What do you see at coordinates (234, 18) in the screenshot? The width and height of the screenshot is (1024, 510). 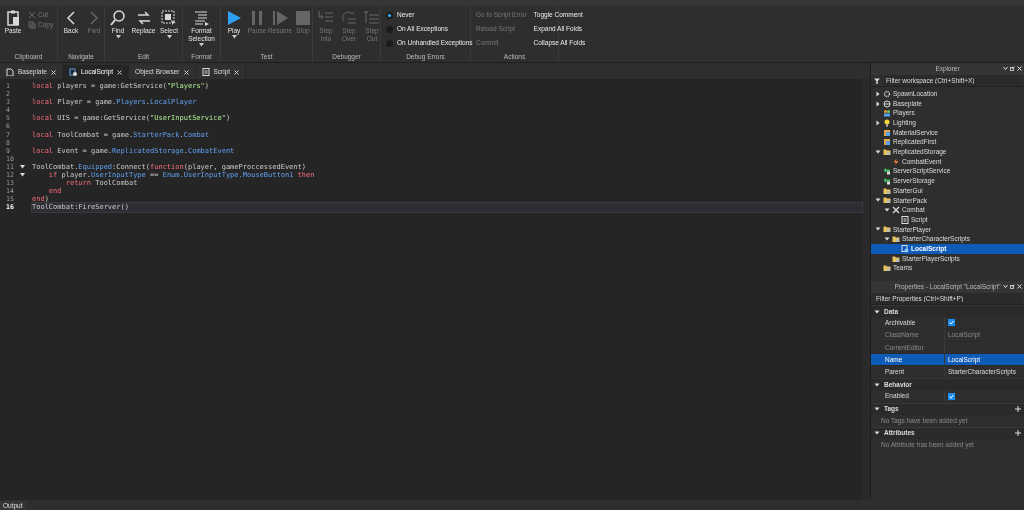 I see `play-icon` at bounding box center [234, 18].